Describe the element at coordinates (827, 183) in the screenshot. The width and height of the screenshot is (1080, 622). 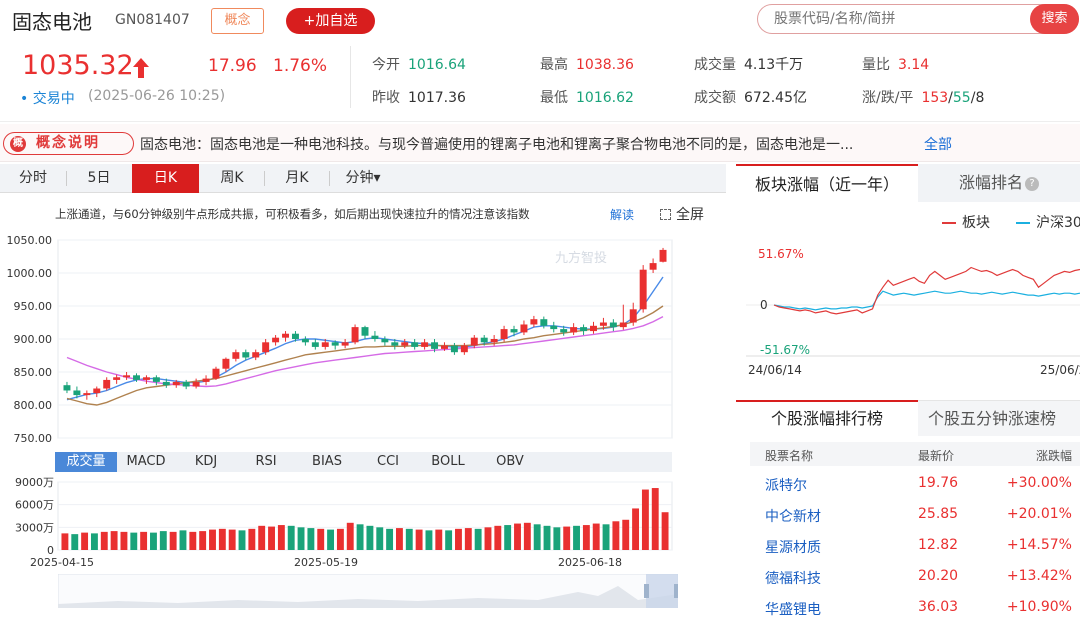
I see `tab-sector-performance: 板块涨幅（近一年）` at that location.